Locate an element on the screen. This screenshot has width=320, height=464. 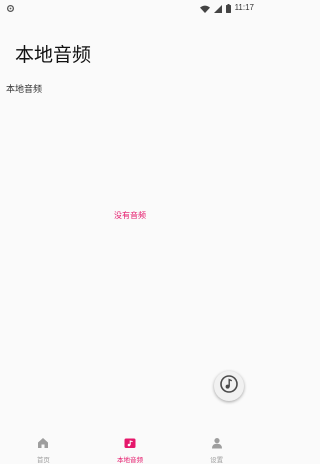
wifi-icon is located at coordinates (204, 8).